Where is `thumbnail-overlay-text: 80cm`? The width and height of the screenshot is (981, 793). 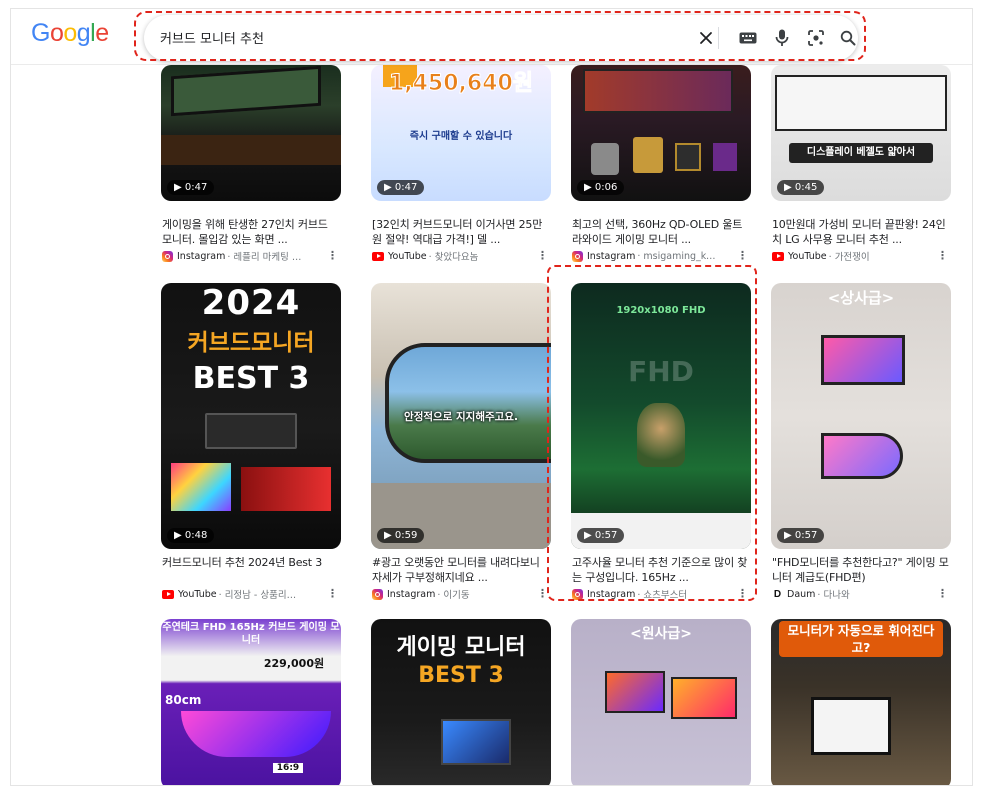 thumbnail-overlay-text: 80cm is located at coordinates (183, 700).